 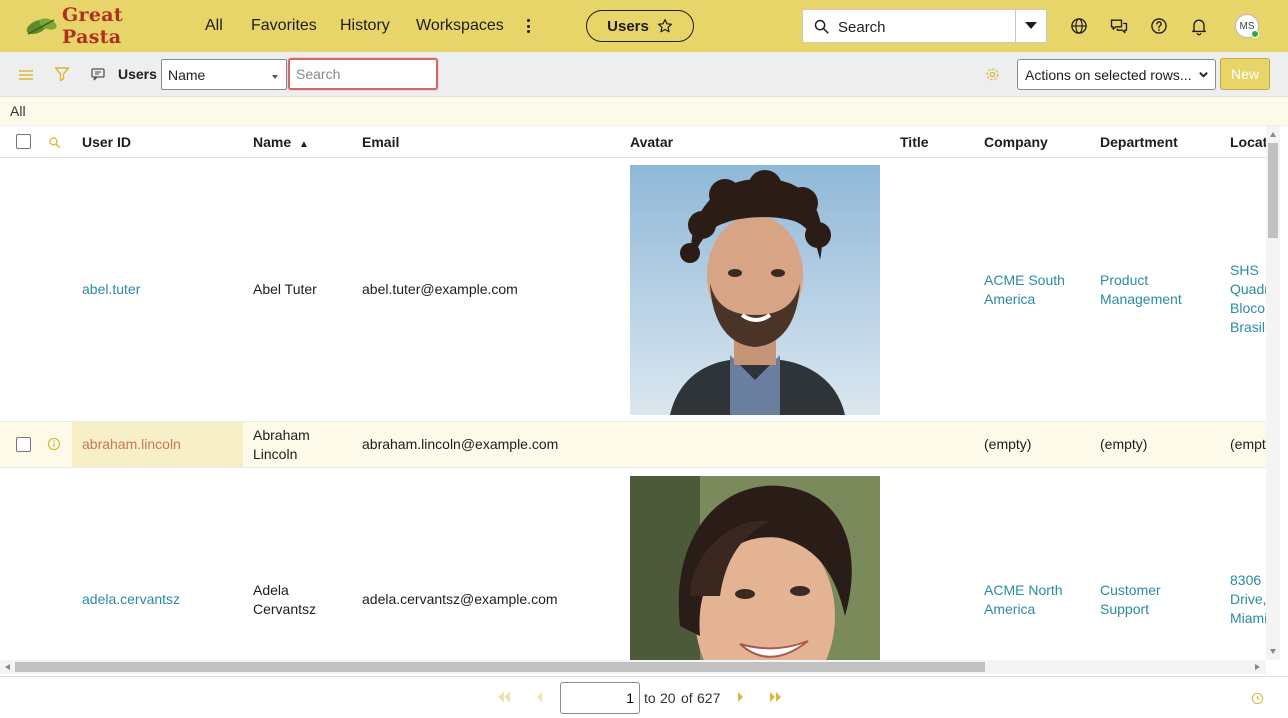 What do you see at coordinates (365, 26) in the screenshot?
I see `nav-history: History` at bounding box center [365, 26].